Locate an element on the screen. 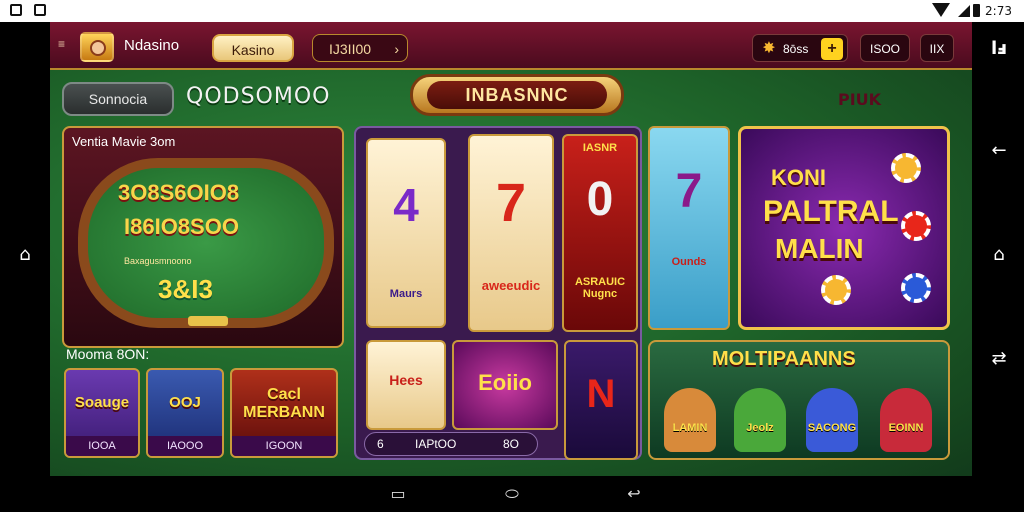  promo-code: QODSOMOO is located at coordinates (258, 96).